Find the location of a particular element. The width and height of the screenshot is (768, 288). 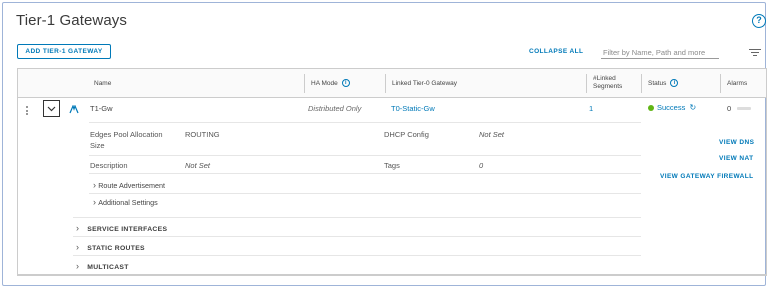

column-header-alarms: Alarms is located at coordinates (743, 83).